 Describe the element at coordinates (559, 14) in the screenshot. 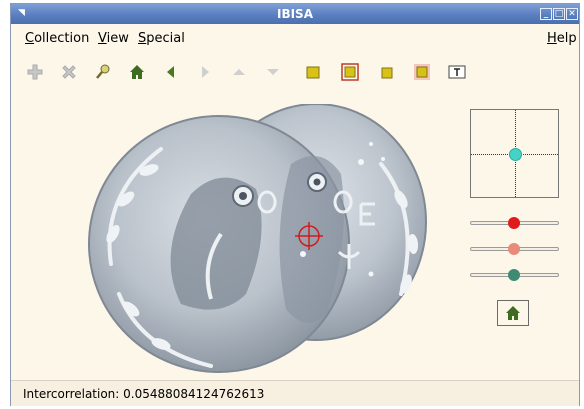

I see `maximize-icon: □` at that location.